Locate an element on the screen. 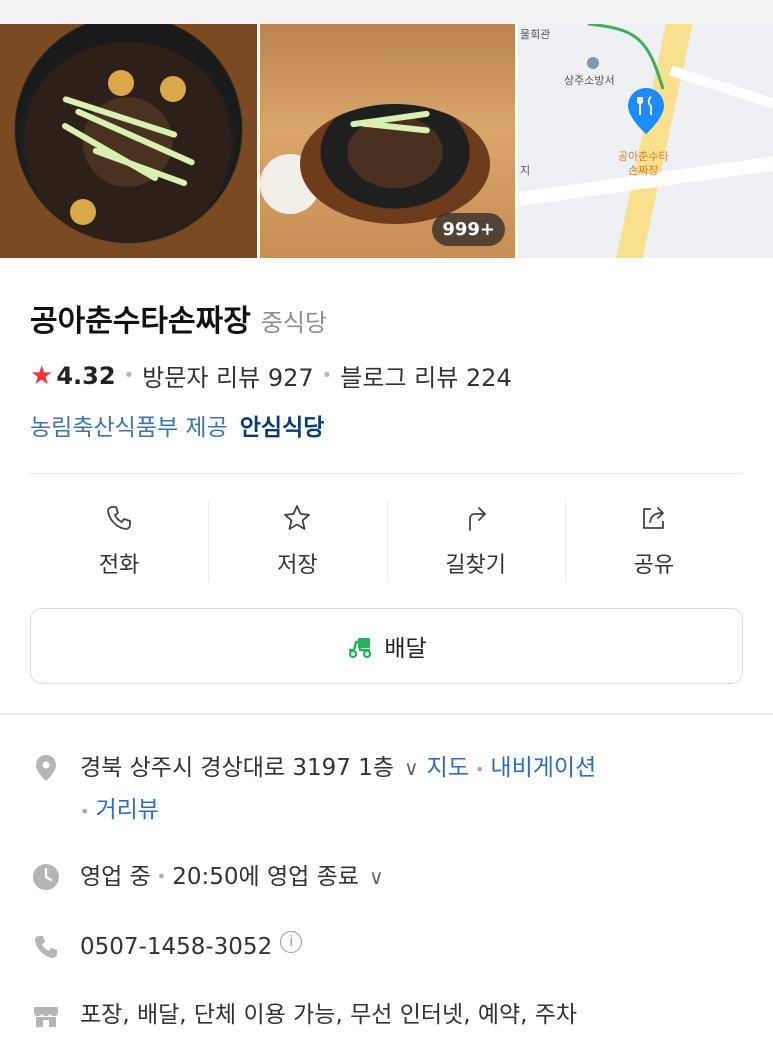  store-icon is located at coordinates (46, 1017).